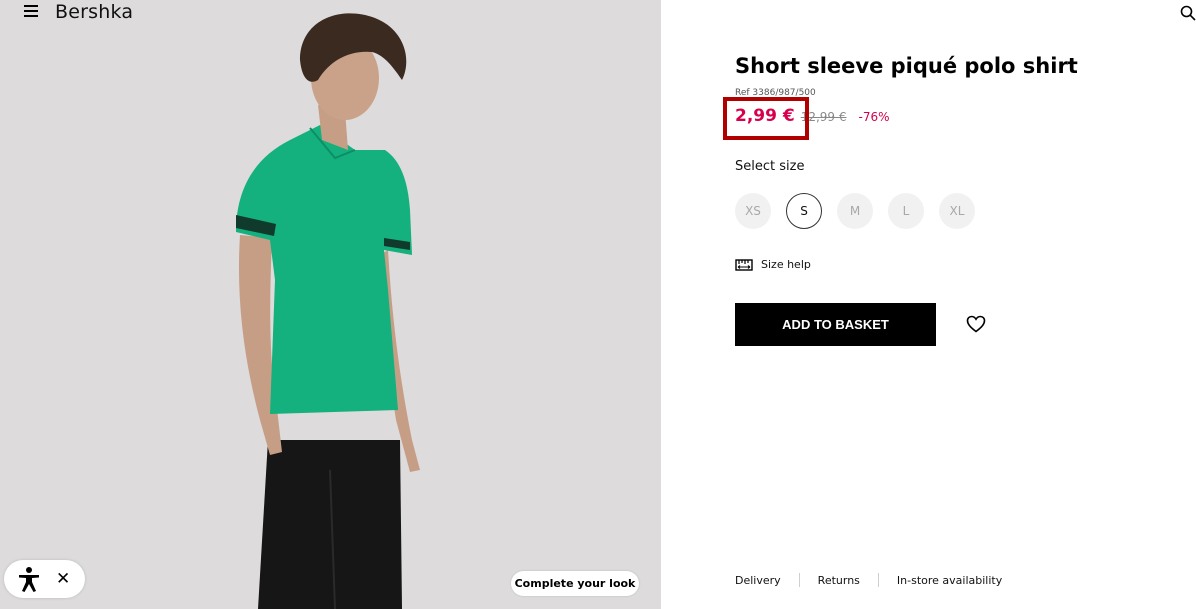 Image resolution: width=1196 pixels, height=609 pixels. Describe the element at coordinates (874, 117) in the screenshot. I see `discount-badge: -76%` at that location.